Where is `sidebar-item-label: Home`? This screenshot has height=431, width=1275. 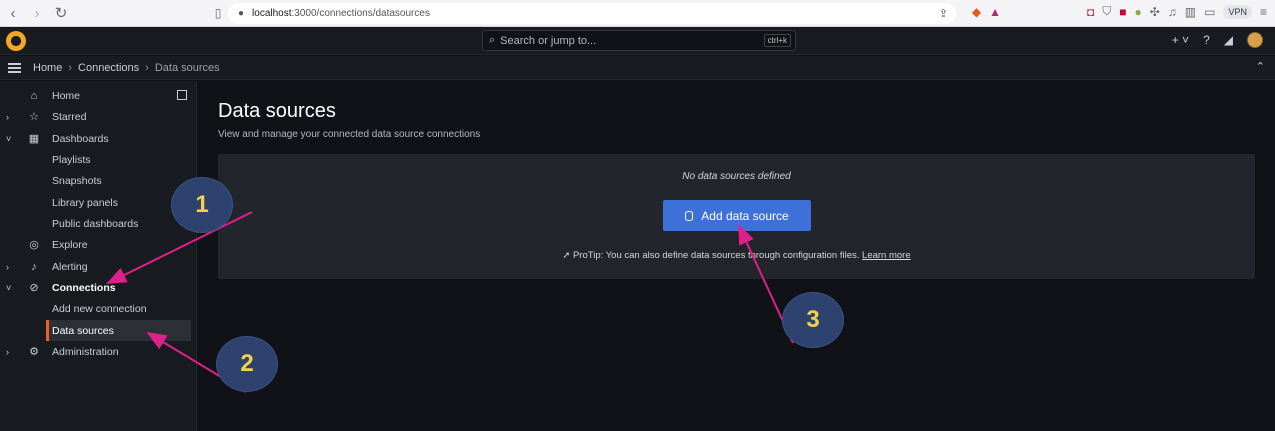
sidebar-item-label: Home is located at coordinates (66, 95).